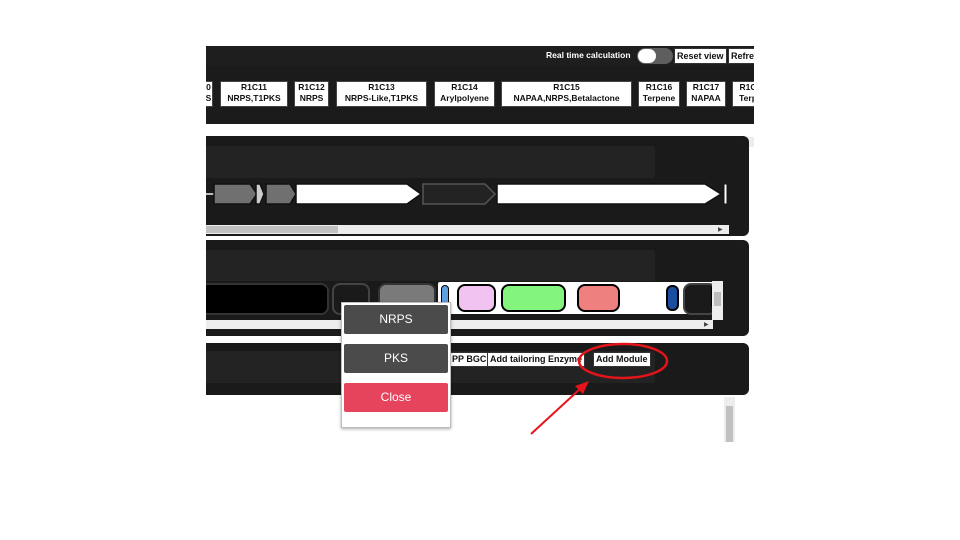  What do you see at coordinates (459, 324) in the screenshot?
I see `module-panel-hscroll: ▶` at bounding box center [459, 324].